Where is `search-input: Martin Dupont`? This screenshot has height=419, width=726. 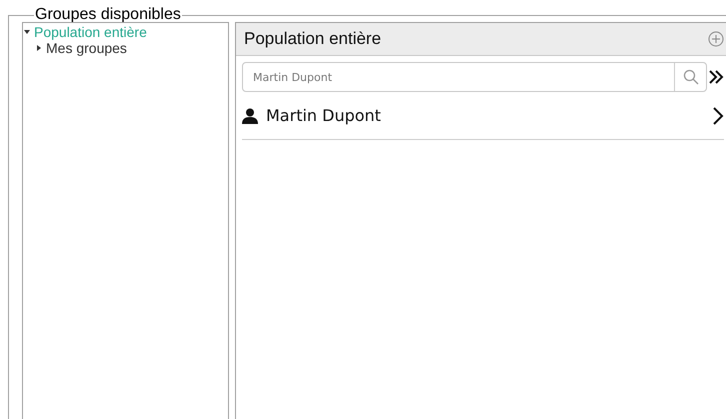 search-input: Martin Dupont is located at coordinates (458, 77).